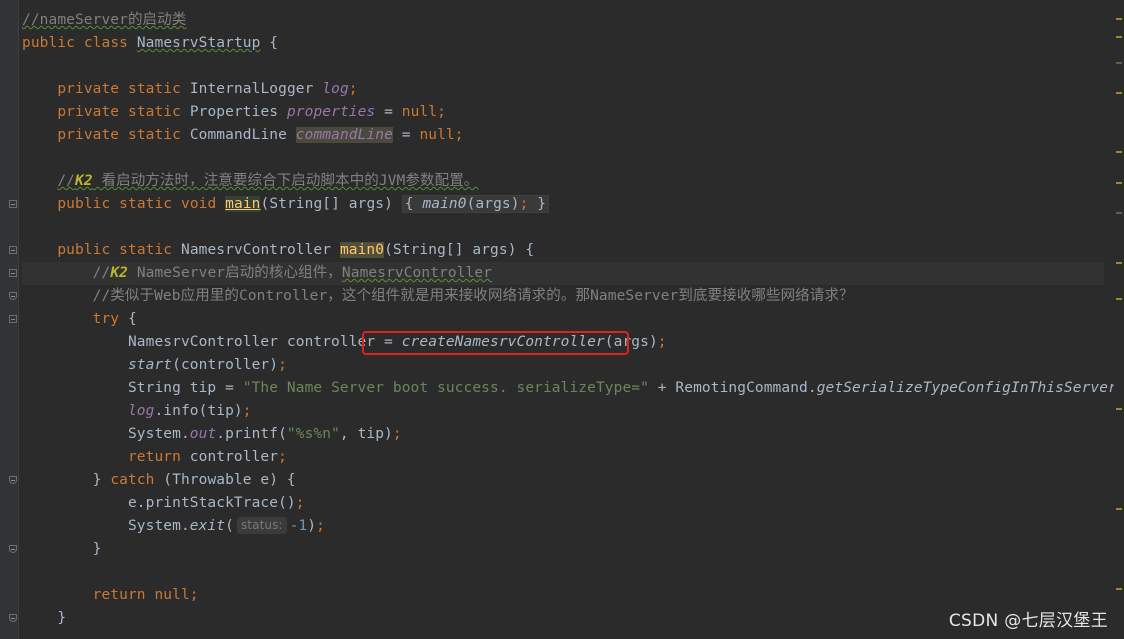 This screenshot has width=1124, height=639. I want to click on method-call: exit, so click(207, 526).